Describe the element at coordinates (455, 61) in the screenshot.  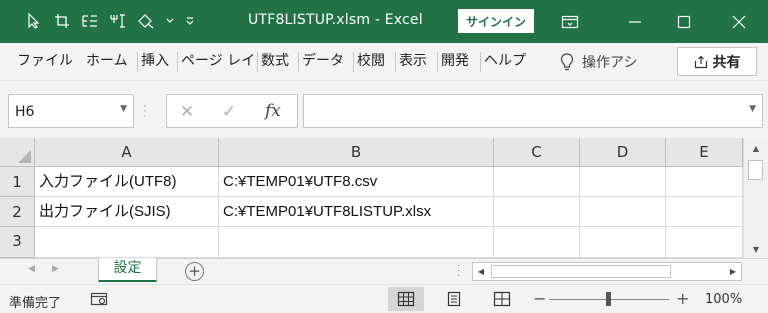
I see `tab-developer: 開発` at that location.